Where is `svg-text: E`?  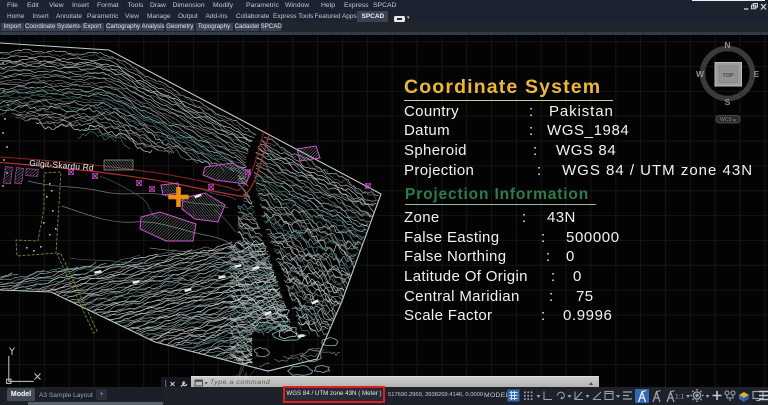
svg-text: E is located at coordinates (757, 74).